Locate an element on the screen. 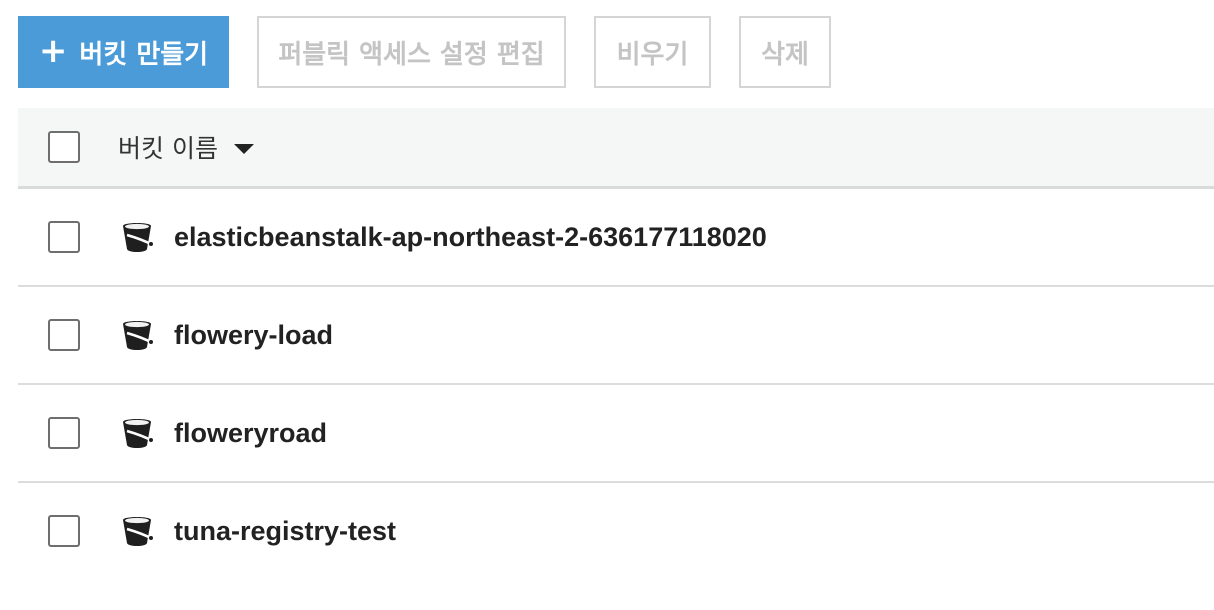  create-bucket-label: 버킷 만들기 is located at coordinates (144, 54).